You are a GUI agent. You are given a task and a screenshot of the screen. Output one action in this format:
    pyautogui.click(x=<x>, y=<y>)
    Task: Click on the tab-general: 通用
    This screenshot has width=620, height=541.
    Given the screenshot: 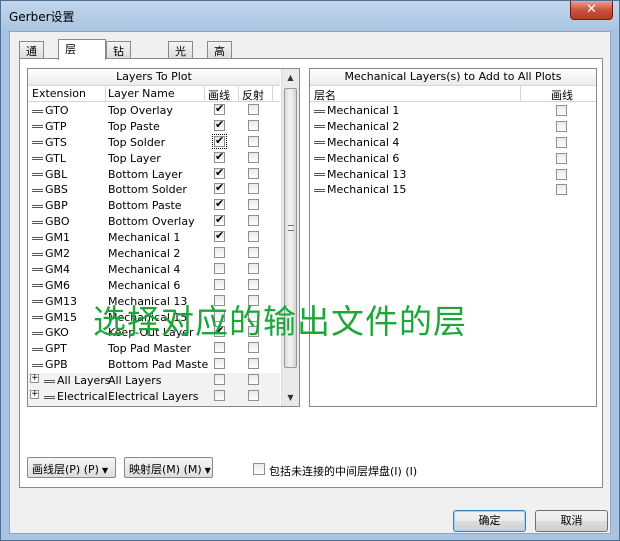 What is the action you would take?
    pyautogui.click(x=31, y=57)
    